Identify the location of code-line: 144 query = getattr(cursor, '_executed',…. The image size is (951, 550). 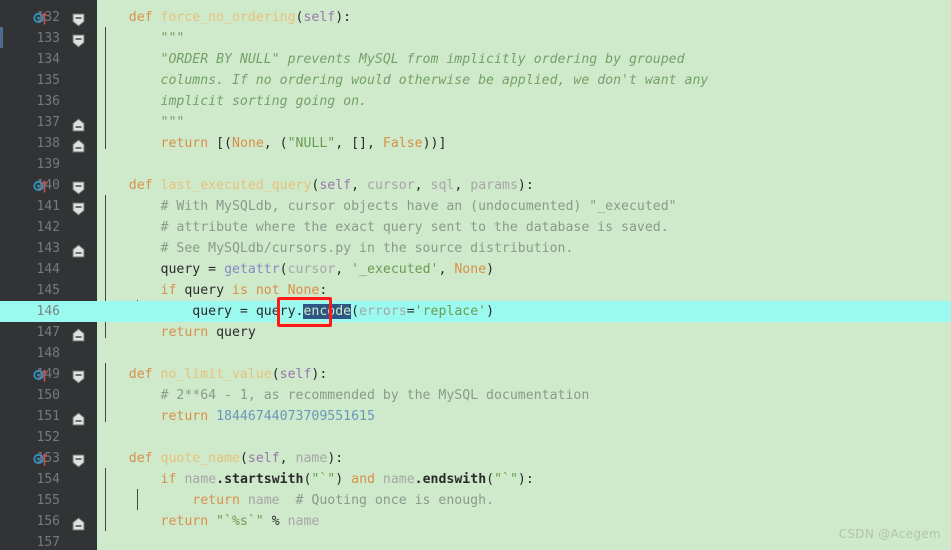
(475, 269).